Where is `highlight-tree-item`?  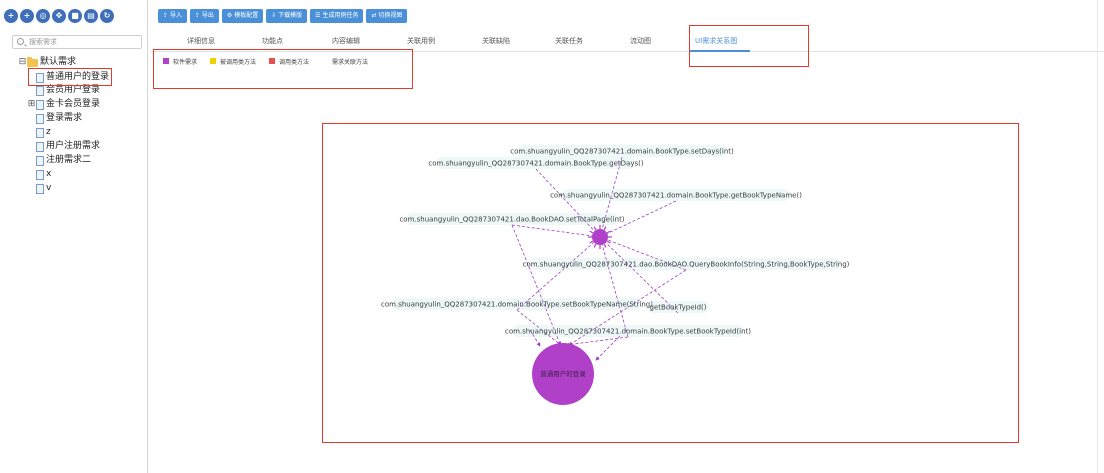
highlight-tree-item is located at coordinates (70, 77).